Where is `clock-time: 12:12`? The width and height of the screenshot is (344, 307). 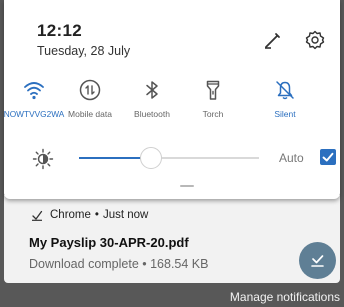
clock-time: 12:12 is located at coordinates (59, 30).